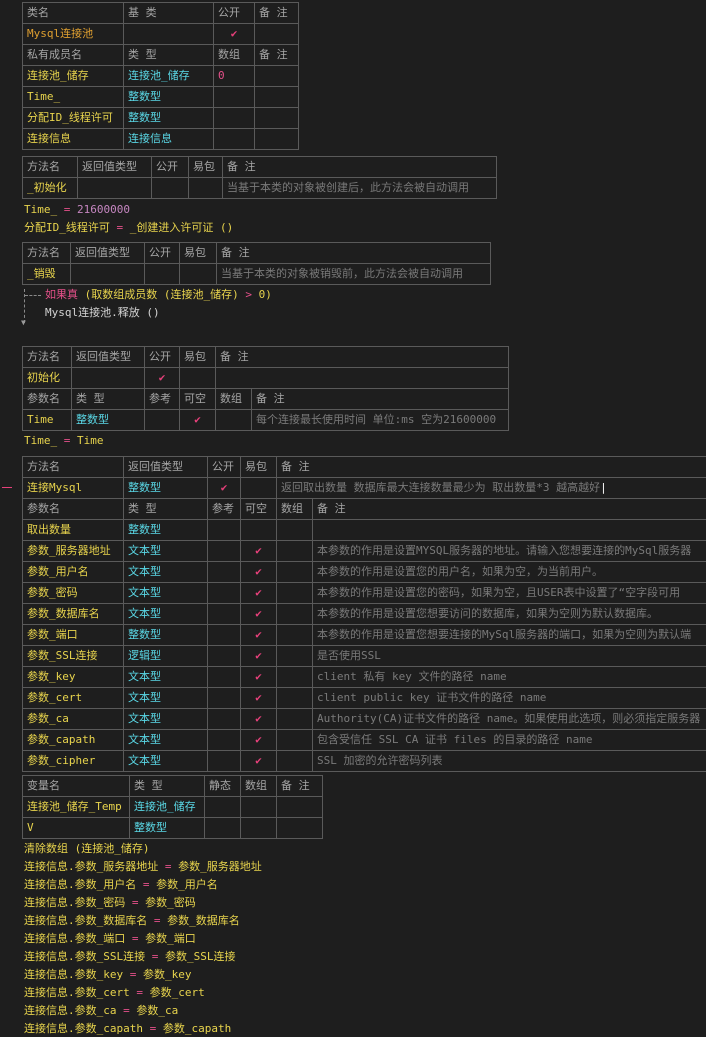 Image resolution: width=706 pixels, height=1037 pixels. I want to click on method-name-cell: 初始化, so click(47, 378).